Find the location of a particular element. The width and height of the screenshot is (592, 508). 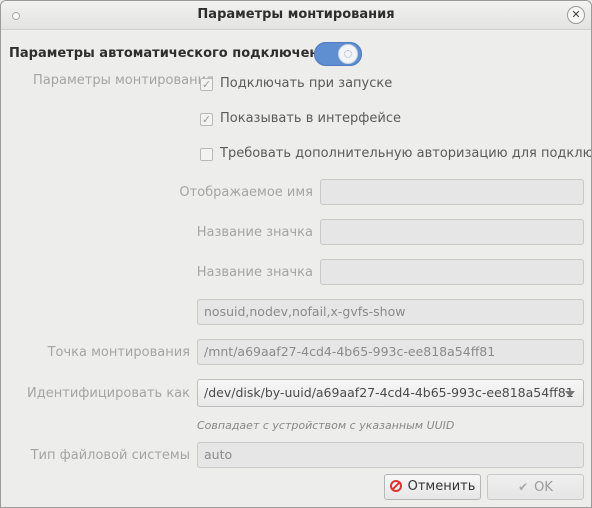

identify-as-hint: Совпадает с устройством с указанным UUID is located at coordinates (326, 425).